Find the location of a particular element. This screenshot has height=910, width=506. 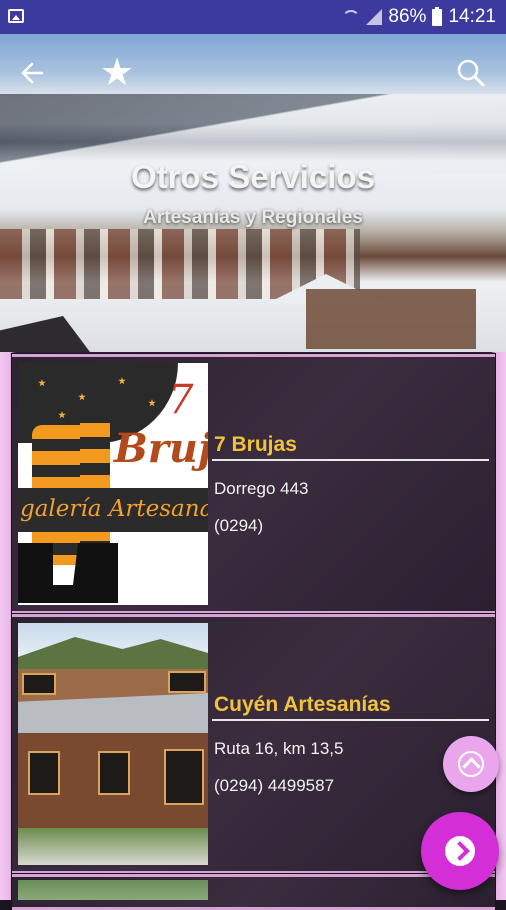

battery-percent: 86% is located at coordinates (407, 16).